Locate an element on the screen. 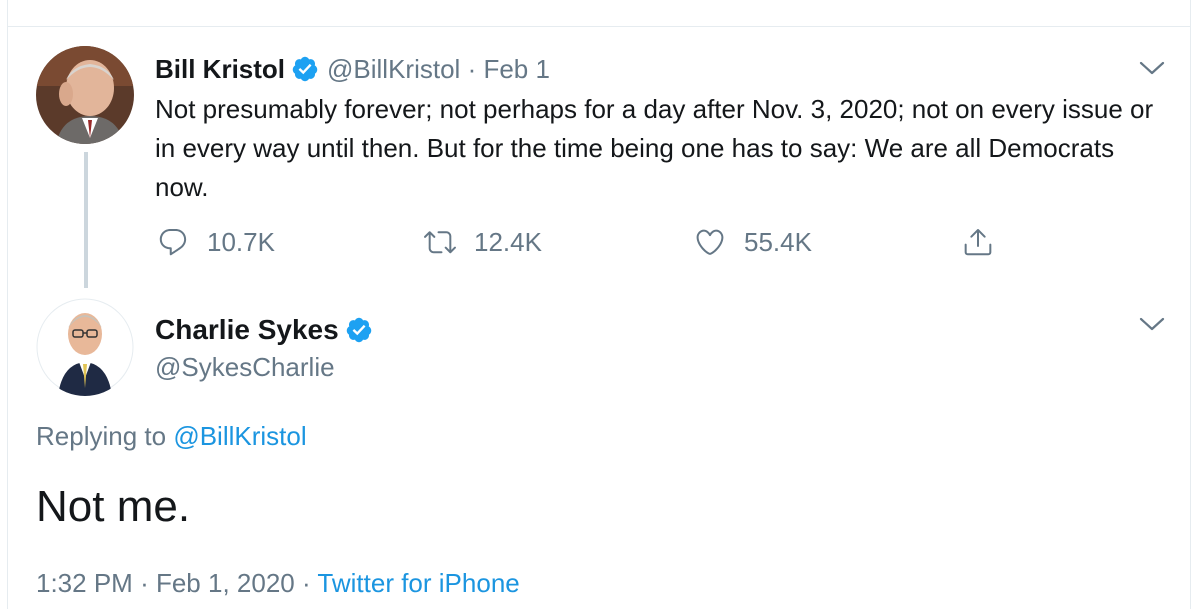  like-button: 55.4K is located at coordinates (753, 242).